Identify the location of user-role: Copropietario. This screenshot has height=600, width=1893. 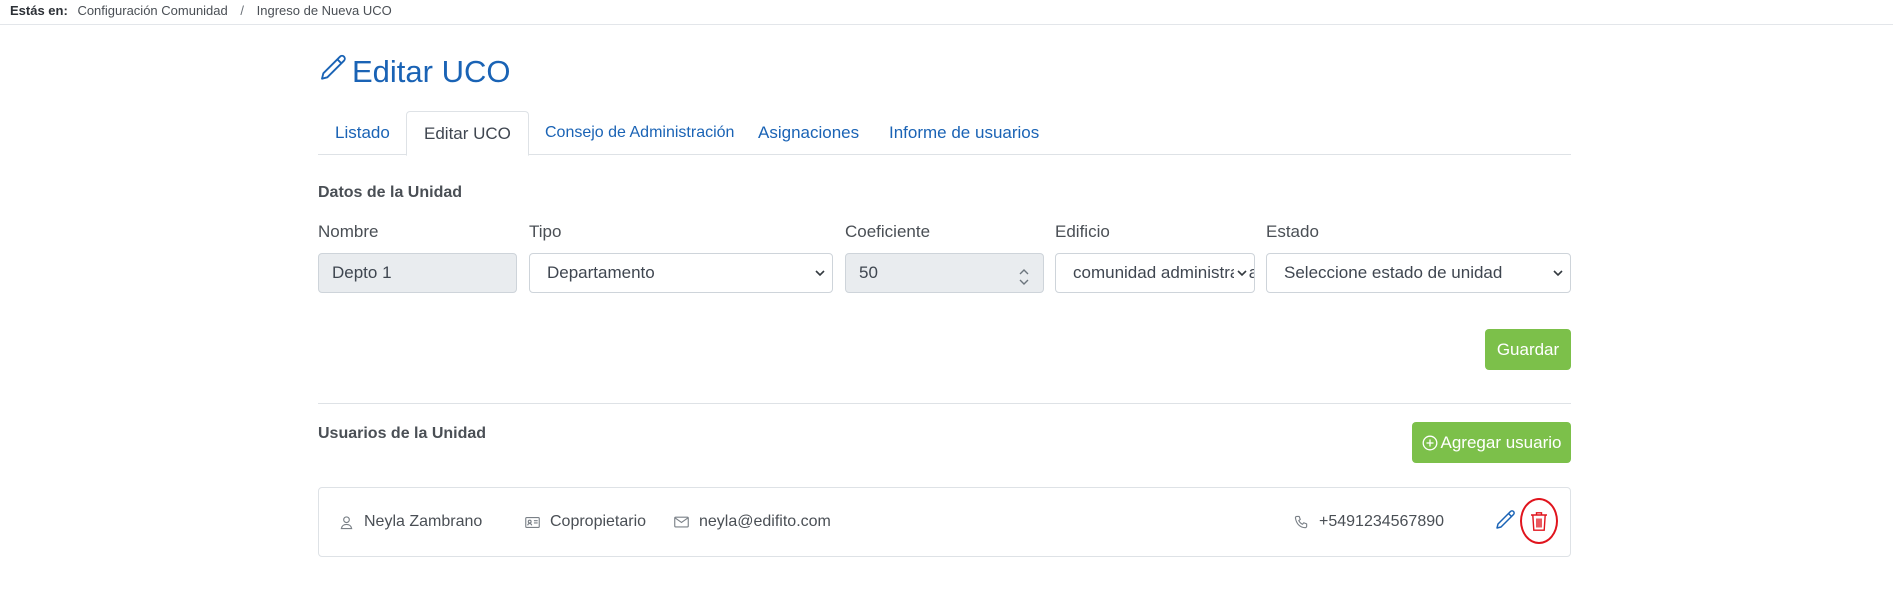
(598, 521).